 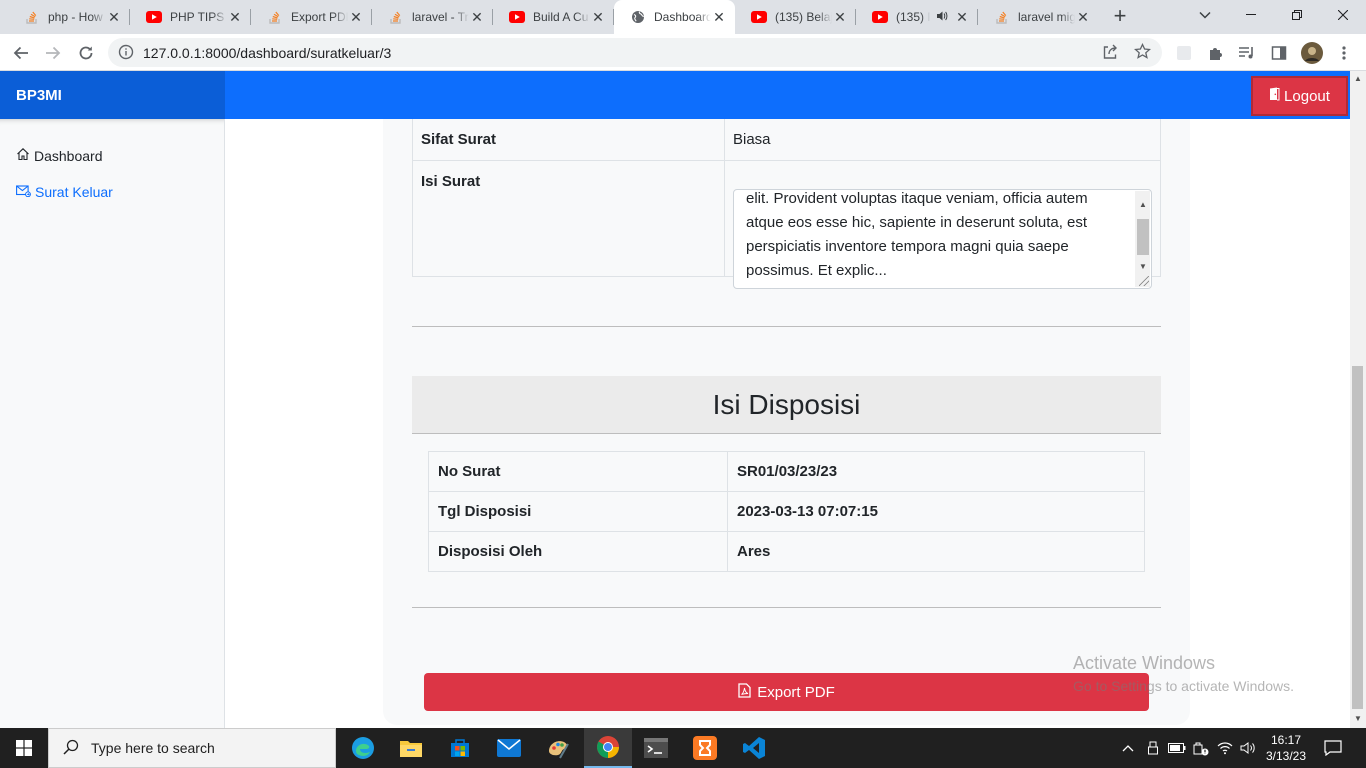 I want to click on tab-3: Export PDF ✕, so click(x=311, y=17).